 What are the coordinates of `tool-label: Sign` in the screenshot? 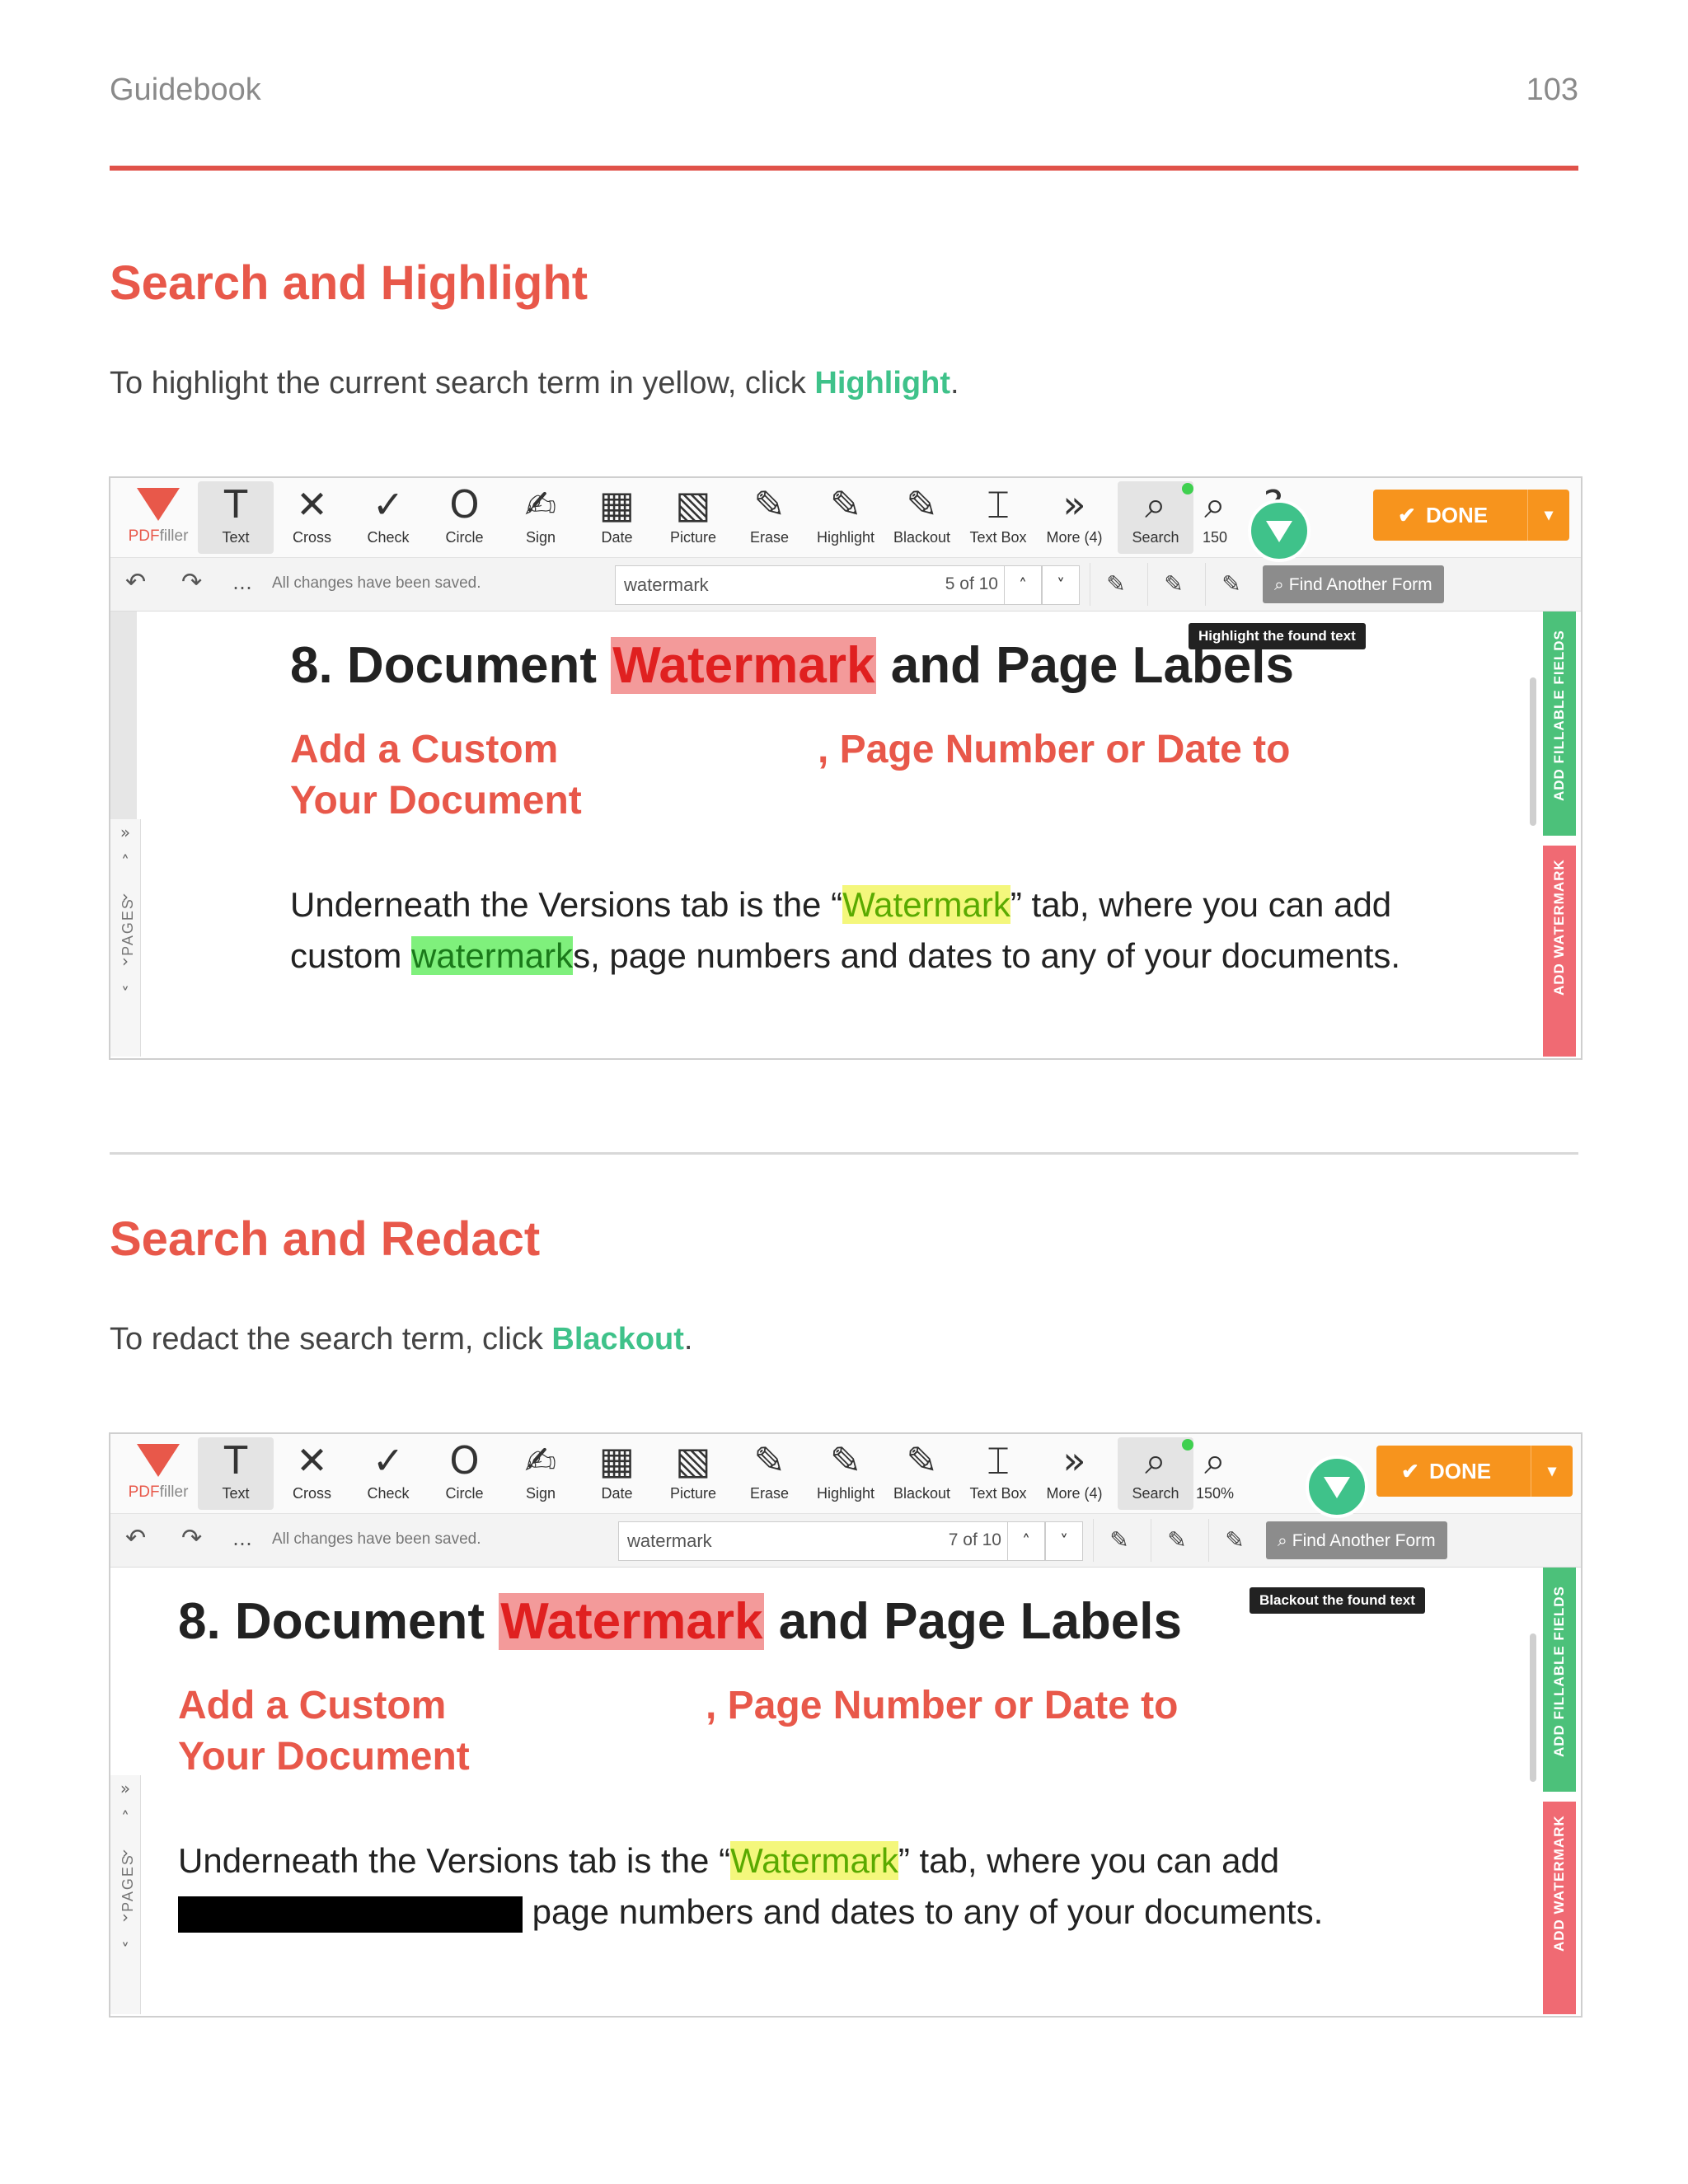 It's located at (541, 537).